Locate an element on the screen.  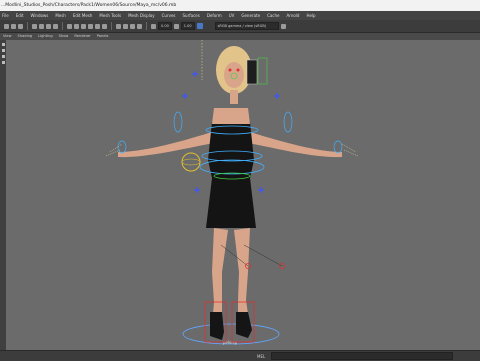
pole-vector-line-right is located at coordinates (263, 255).